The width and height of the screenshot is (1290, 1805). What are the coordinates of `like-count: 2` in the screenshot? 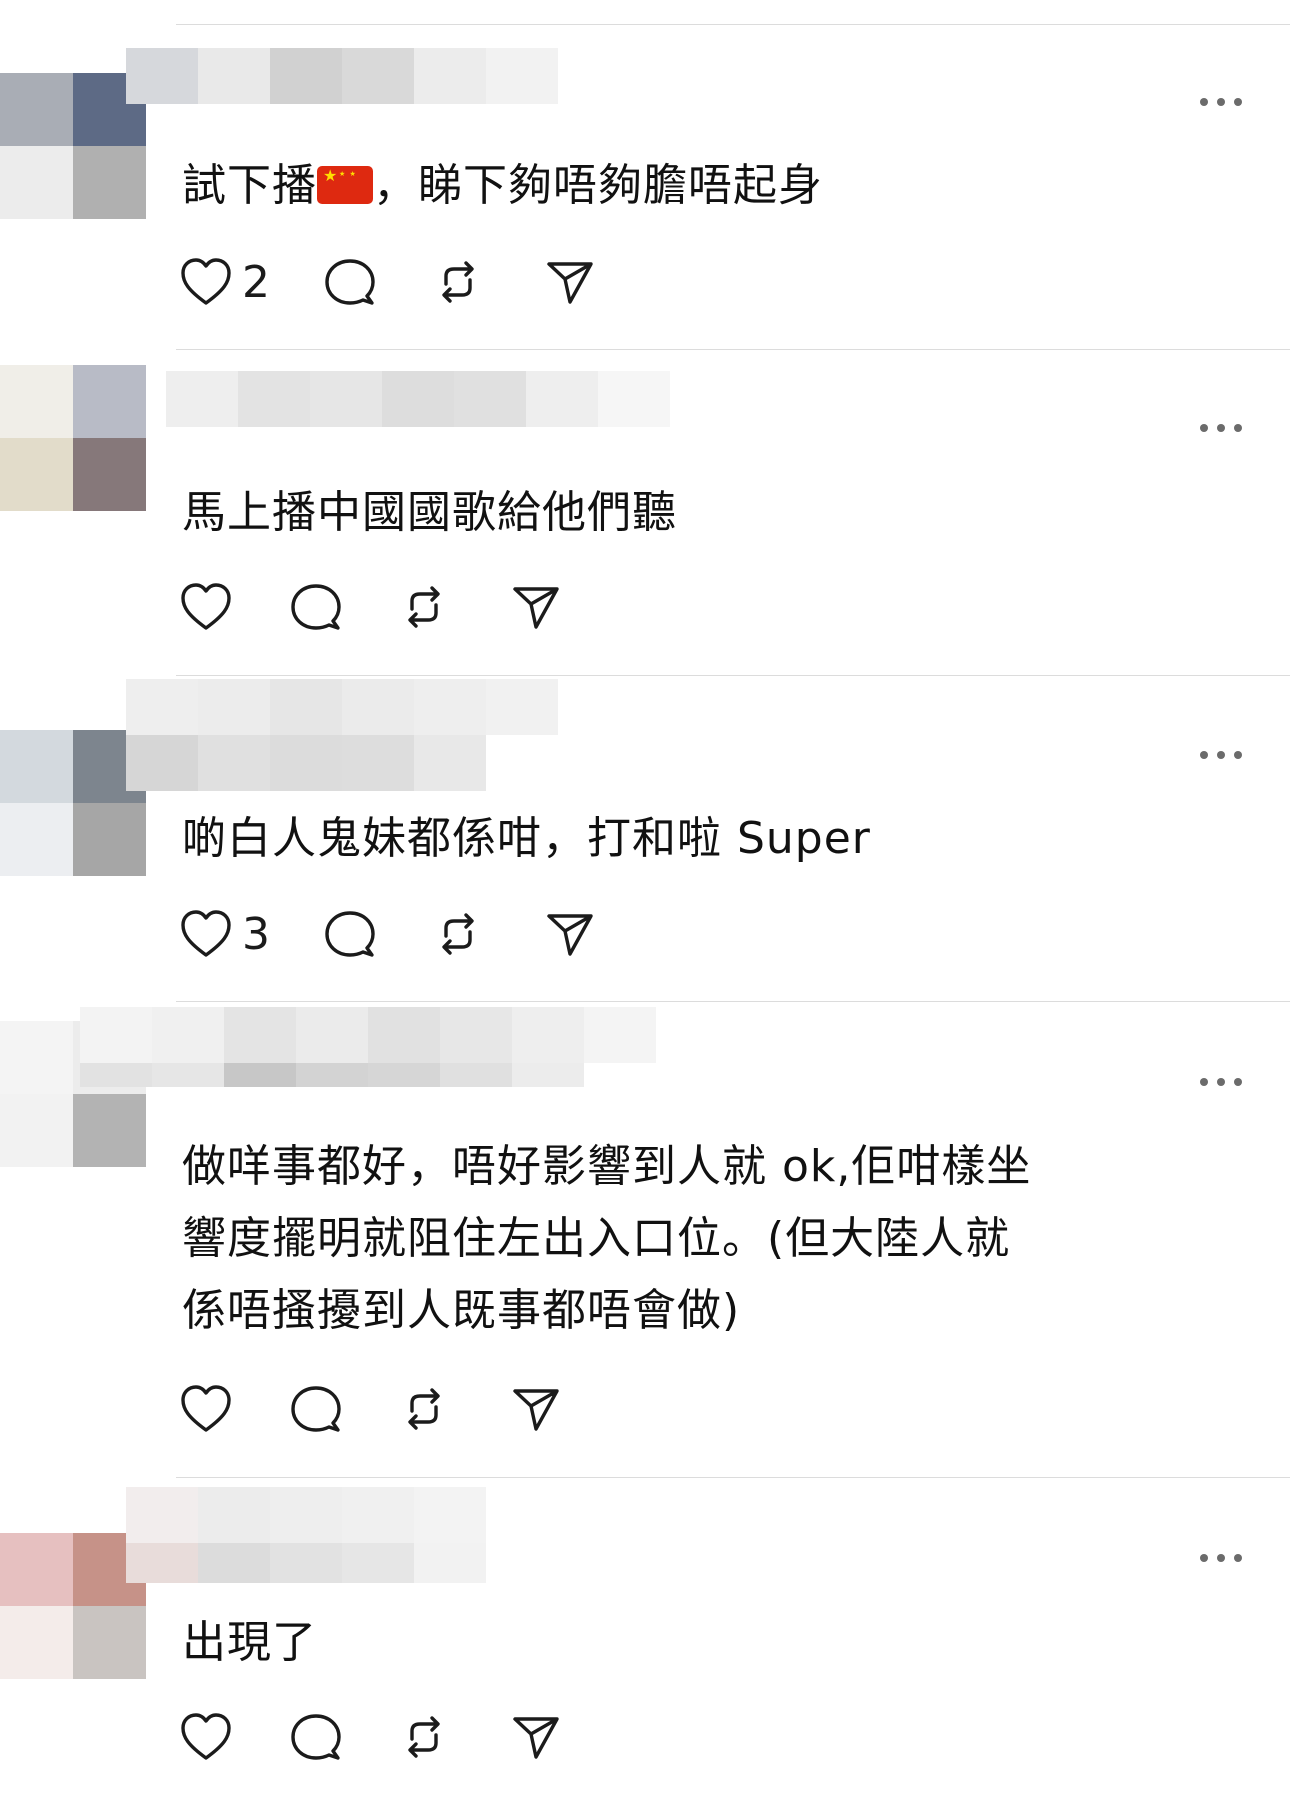 It's located at (256, 282).